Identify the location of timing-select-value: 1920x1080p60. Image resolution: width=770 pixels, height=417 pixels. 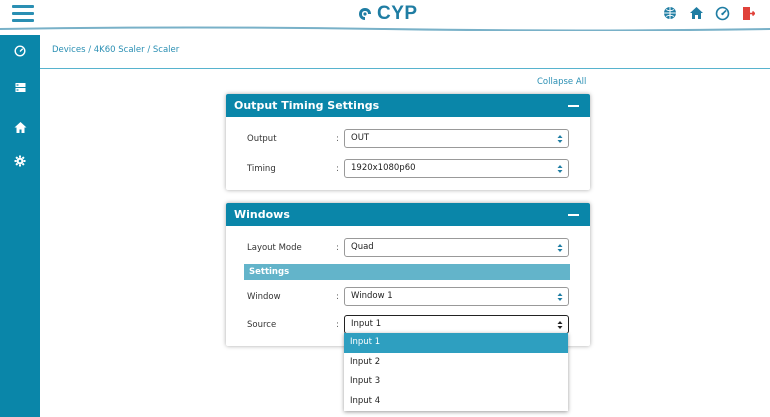
(383, 168).